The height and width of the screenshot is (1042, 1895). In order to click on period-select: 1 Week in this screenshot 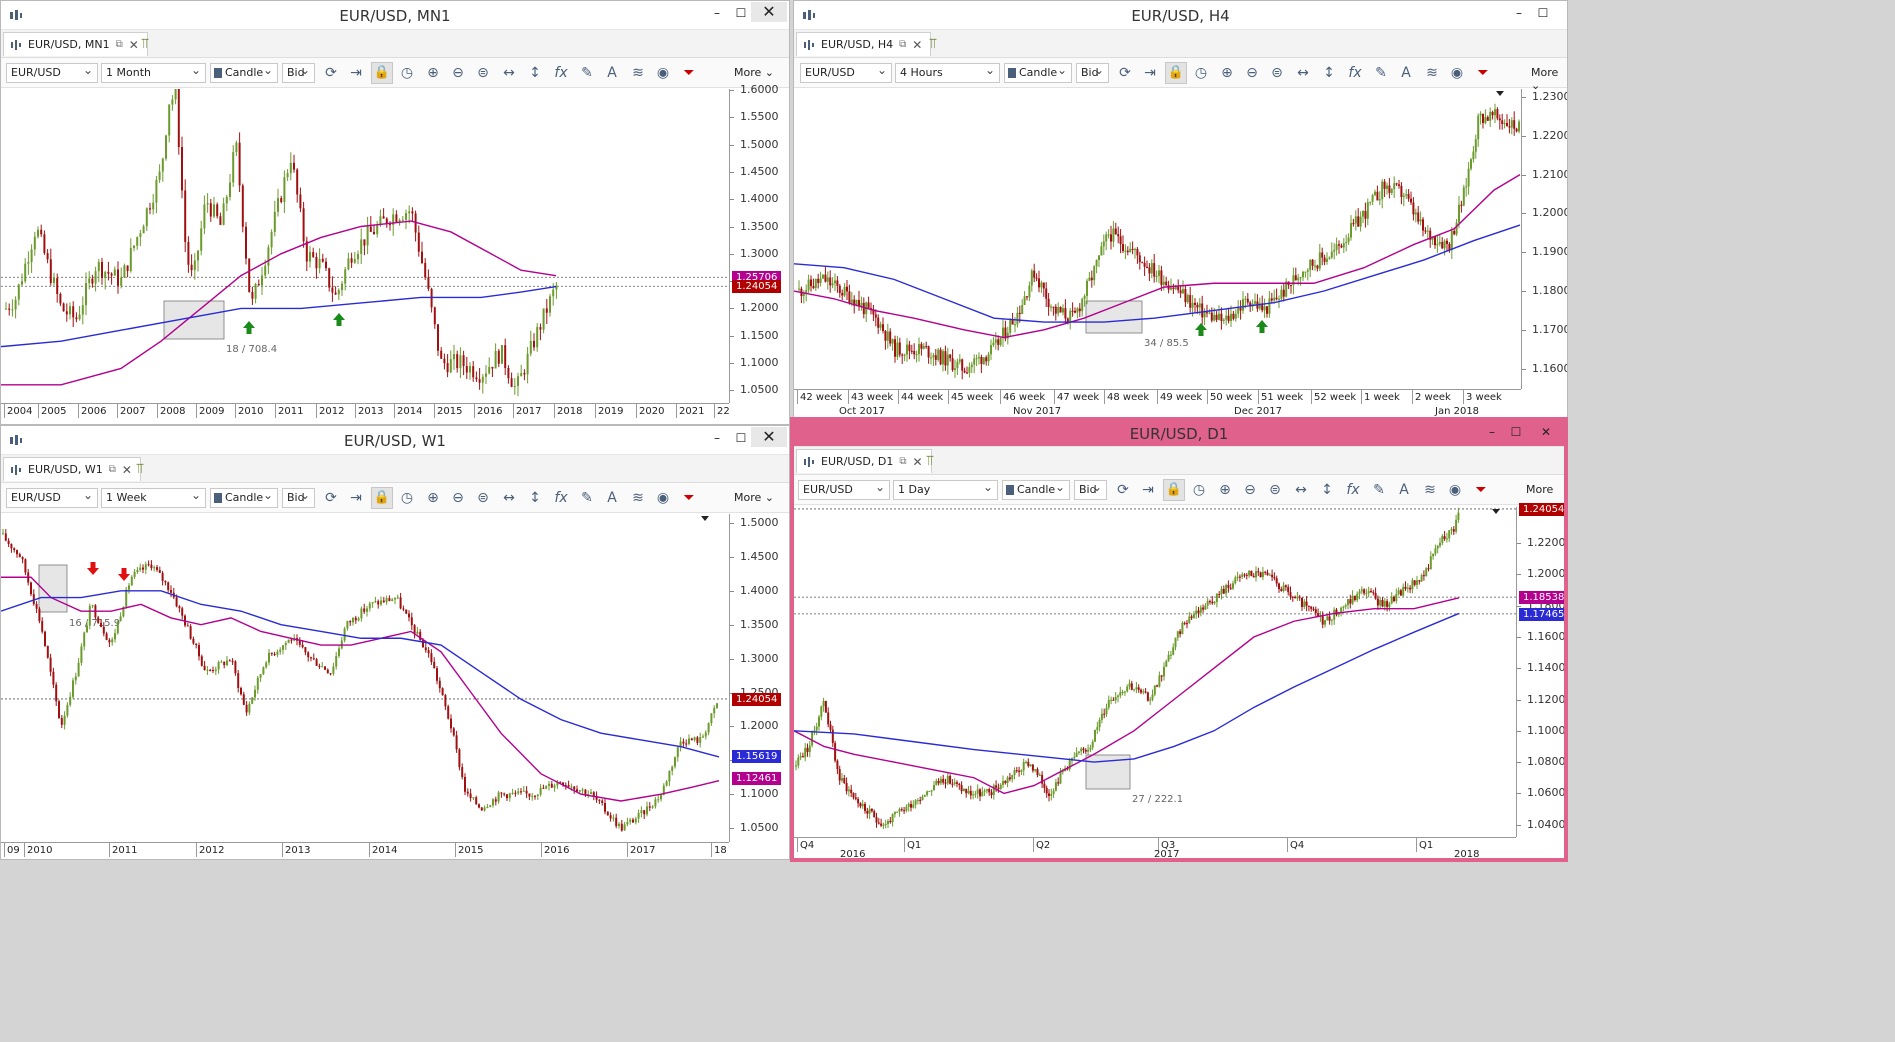, I will do `click(153, 498)`.